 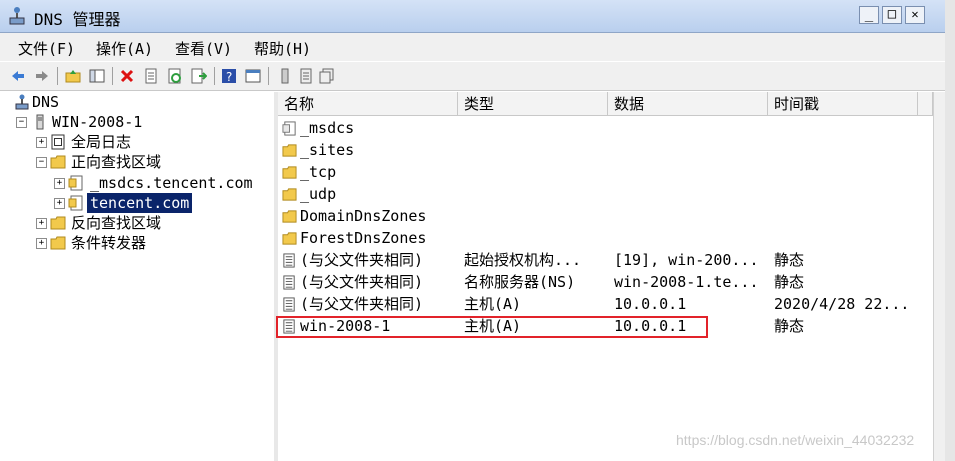 What do you see at coordinates (843, 104) in the screenshot?
I see `column-header-timestamp: 时间戳` at bounding box center [843, 104].